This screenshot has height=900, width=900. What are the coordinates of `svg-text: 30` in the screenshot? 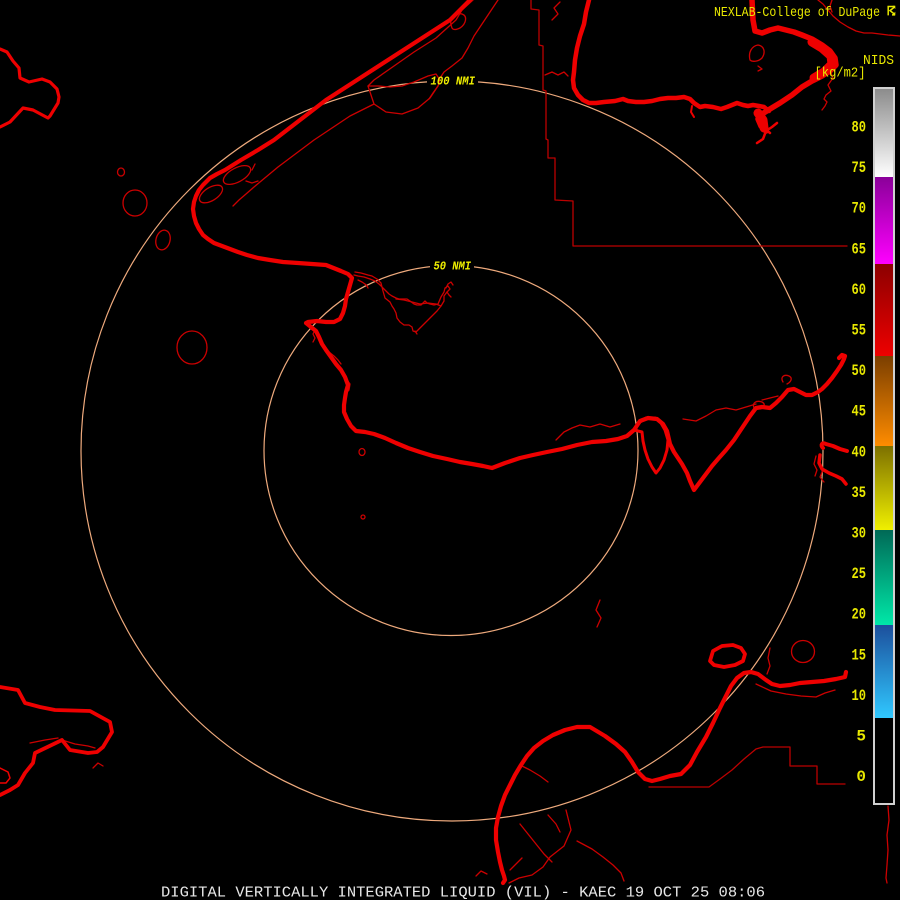 It's located at (859, 534).